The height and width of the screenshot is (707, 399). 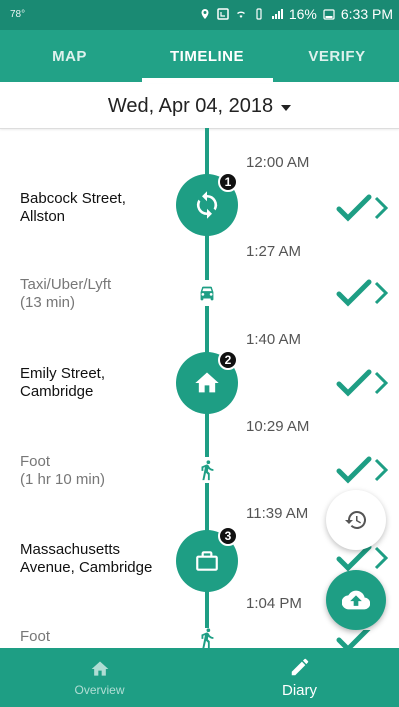 I want to click on nav-diary-label: Diary, so click(x=299, y=690).